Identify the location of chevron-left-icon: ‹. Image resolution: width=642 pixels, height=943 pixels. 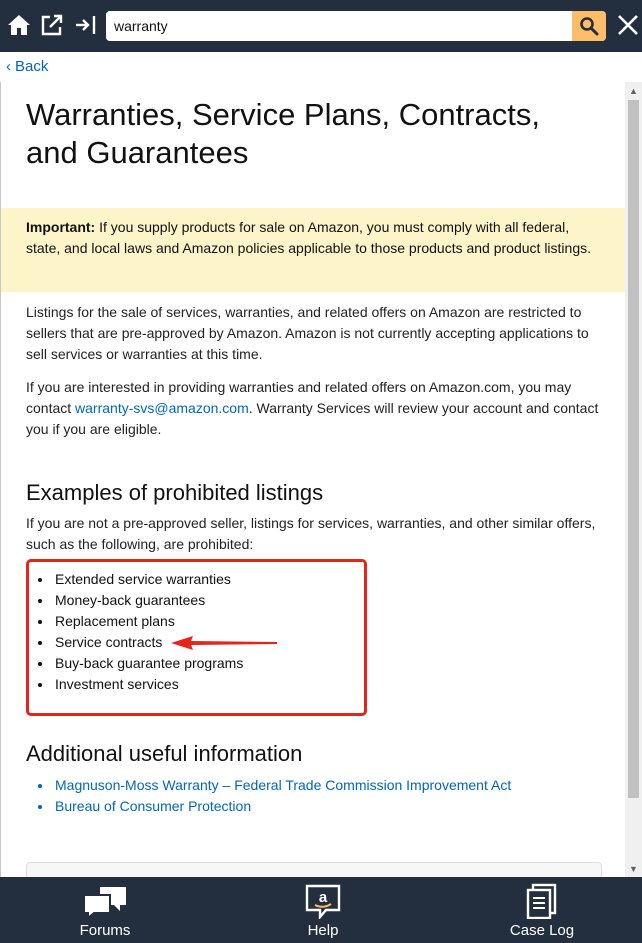
(8, 66).